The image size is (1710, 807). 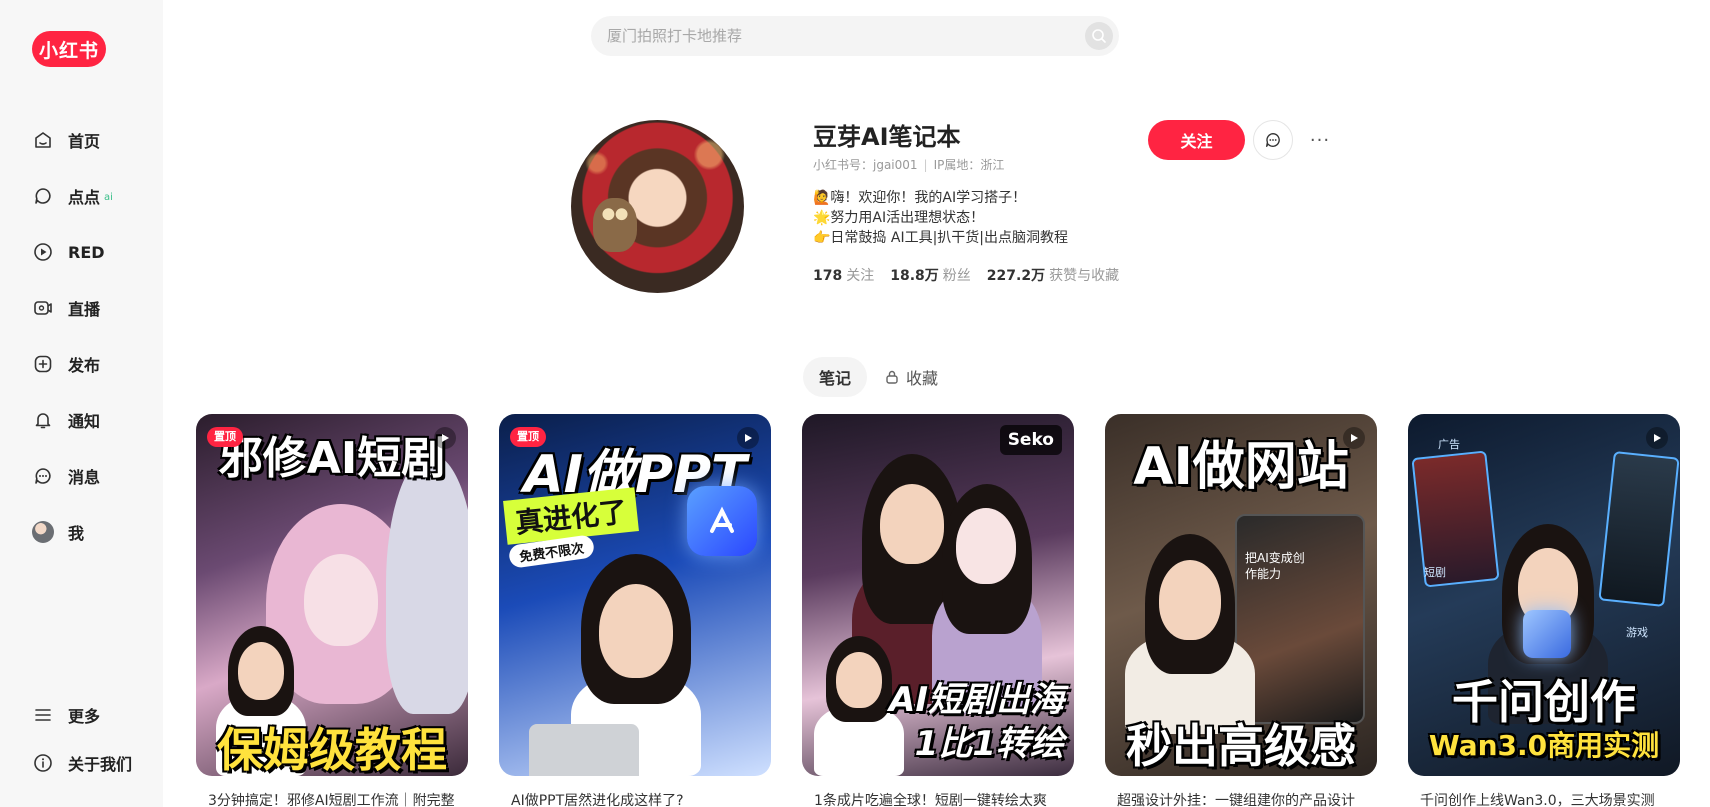 What do you see at coordinates (1190, 634) in the screenshot?
I see `presenter-illustration` at bounding box center [1190, 634].